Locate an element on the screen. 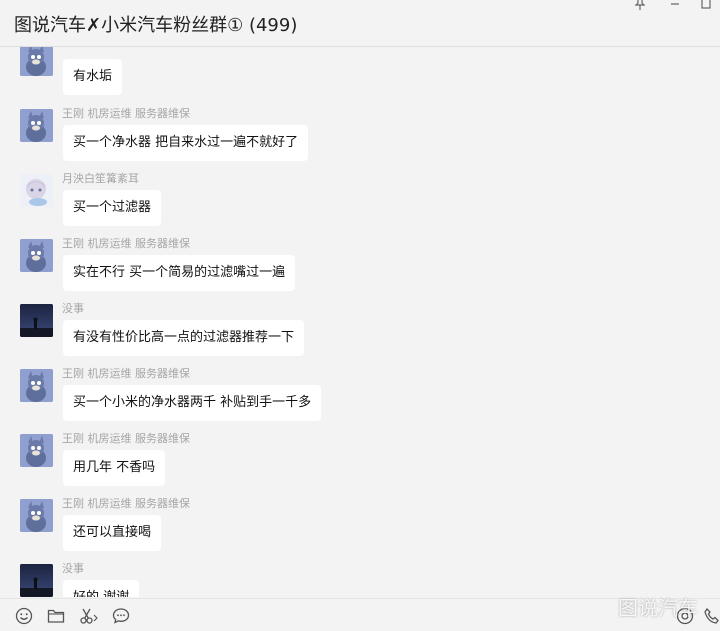  pin-icon is located at coordinates (640, 6).